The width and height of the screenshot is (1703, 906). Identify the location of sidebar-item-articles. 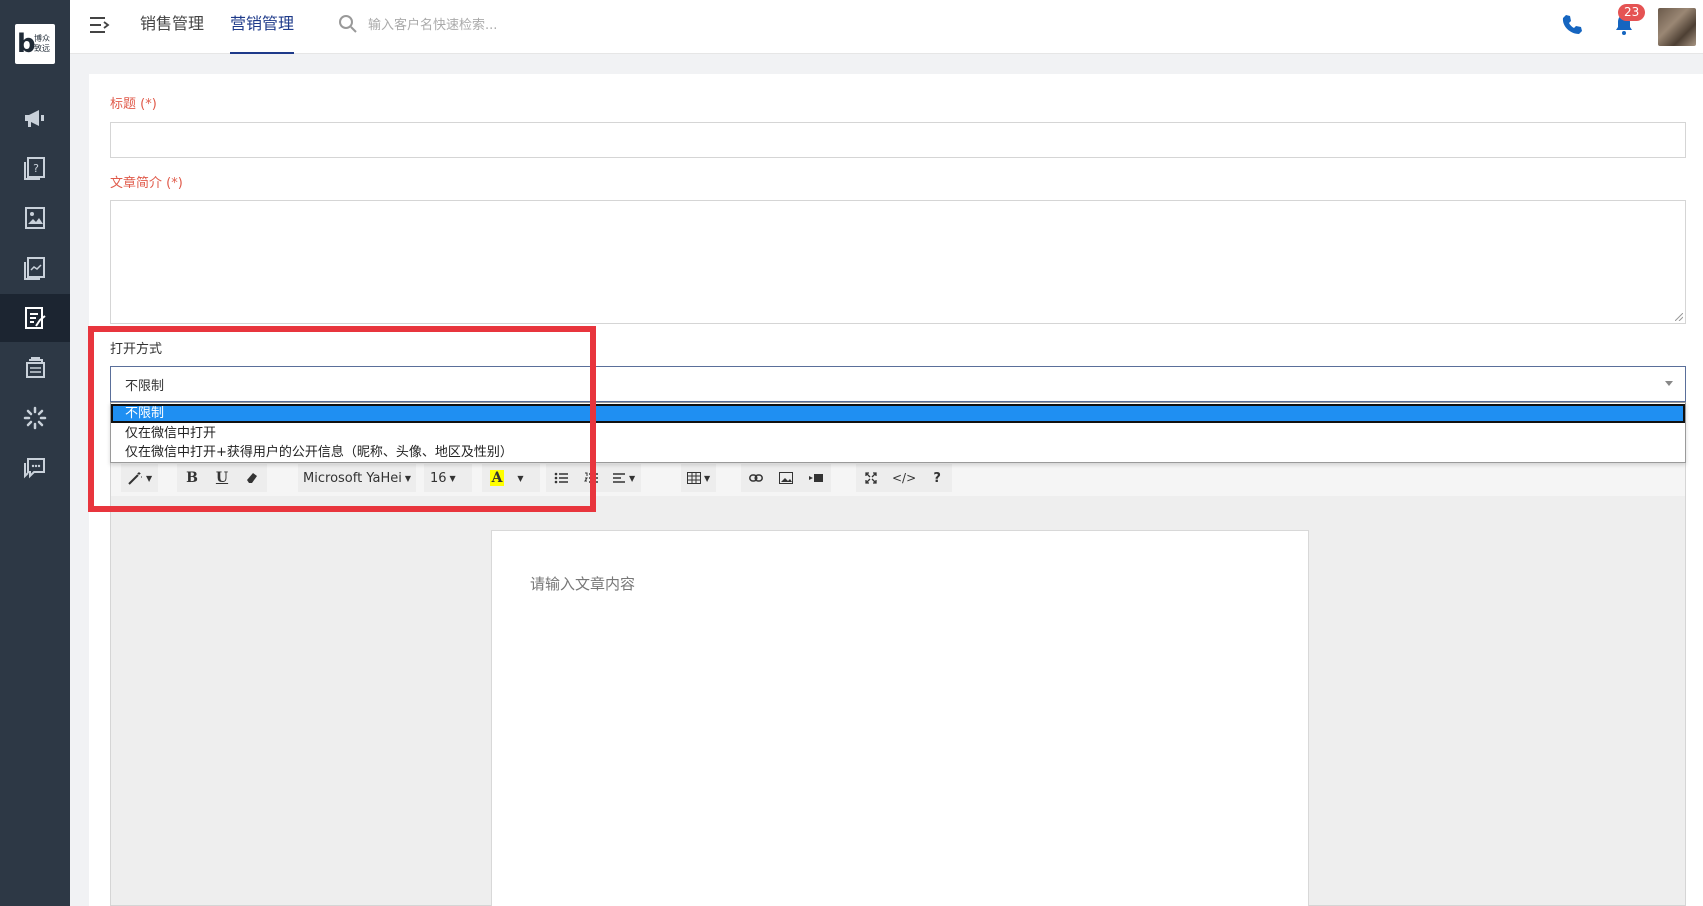
(35, 318).